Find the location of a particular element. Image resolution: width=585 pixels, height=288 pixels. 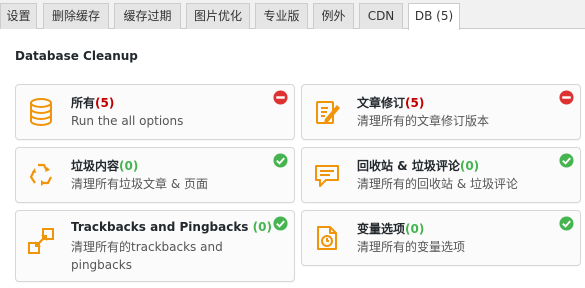

recycle-icon is located at coordinates (40, 174).